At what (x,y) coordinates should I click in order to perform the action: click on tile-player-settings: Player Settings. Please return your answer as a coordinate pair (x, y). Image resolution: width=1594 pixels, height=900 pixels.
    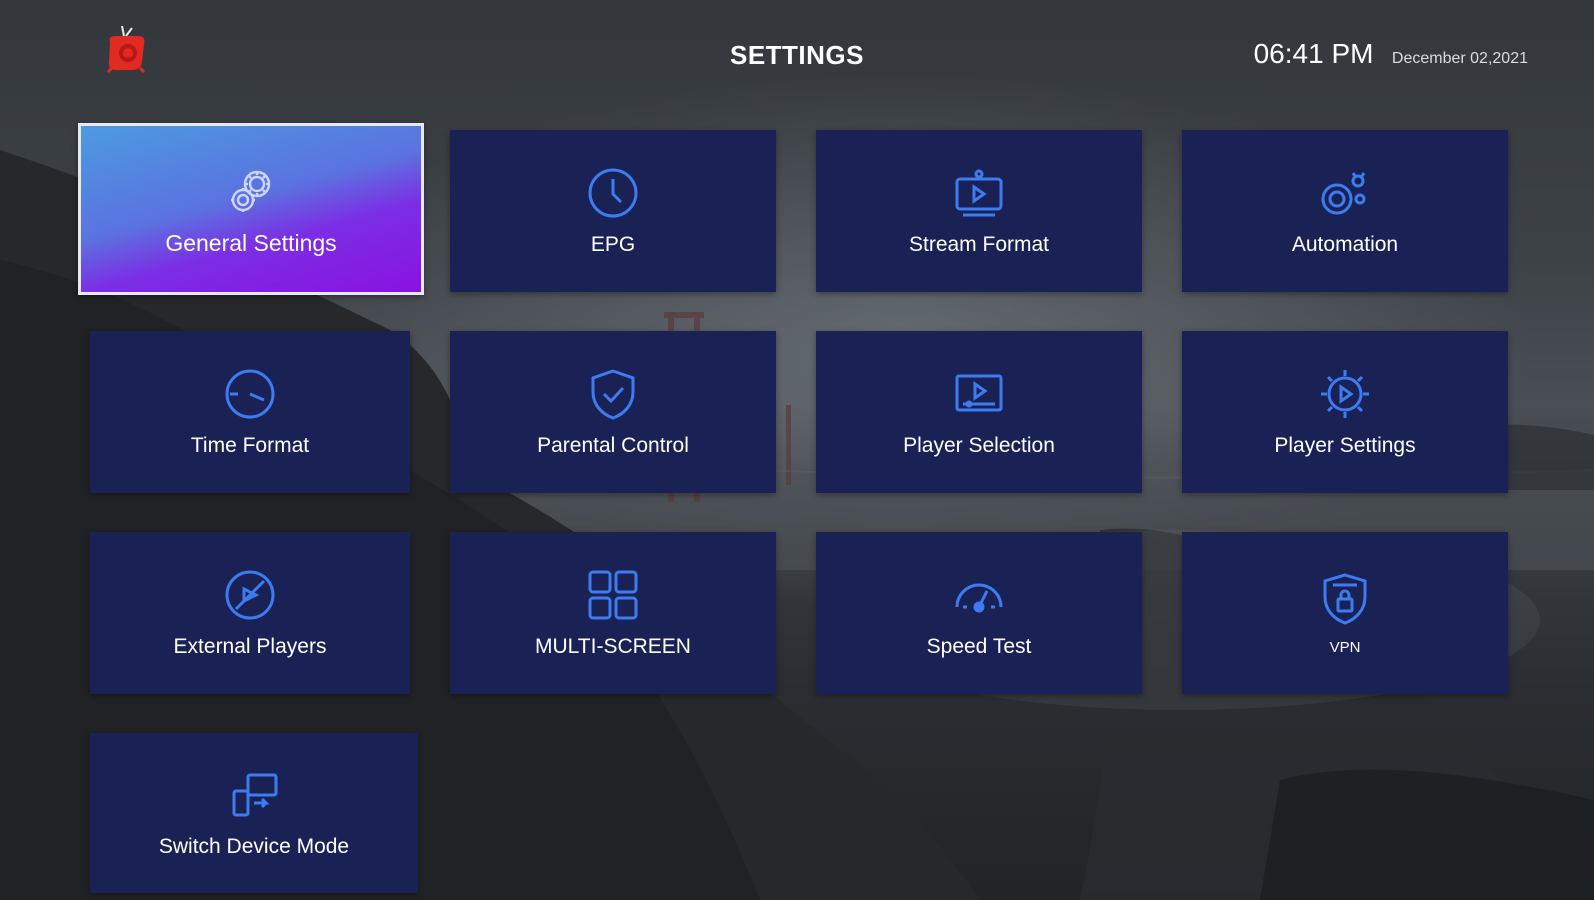
    Looking at the image, I should click on (1345, 412).